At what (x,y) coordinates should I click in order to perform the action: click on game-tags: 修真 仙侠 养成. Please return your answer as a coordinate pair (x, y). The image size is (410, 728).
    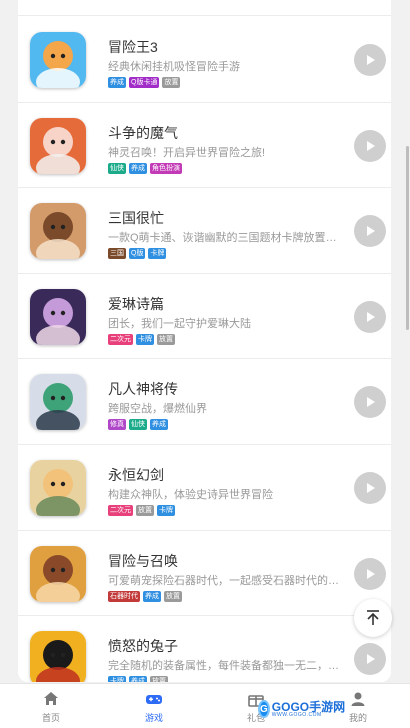
    Looking at the image, I should click on (138, 425).